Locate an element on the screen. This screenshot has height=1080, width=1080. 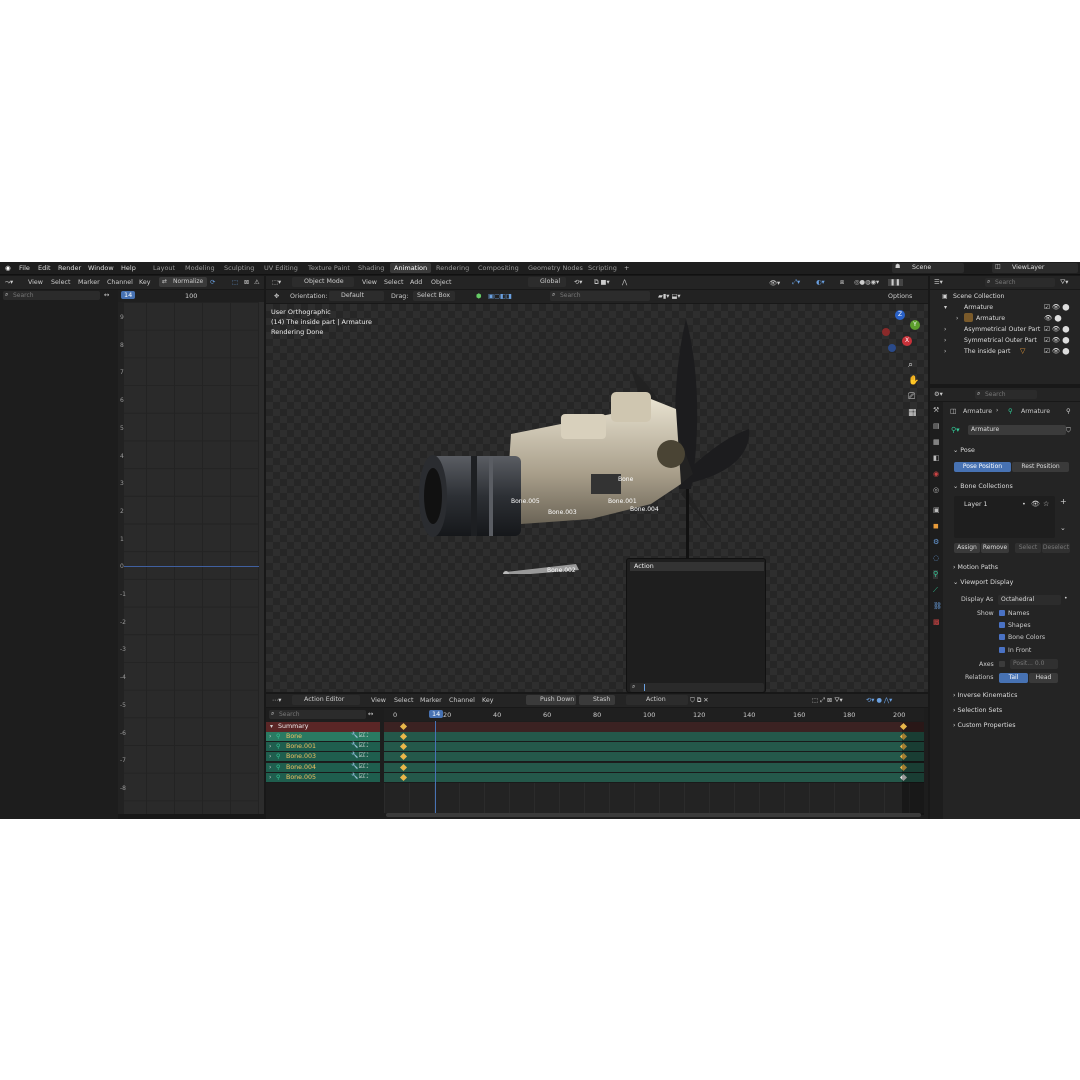
ds-menu-channel: Channel is located at coordinates (462, 700).